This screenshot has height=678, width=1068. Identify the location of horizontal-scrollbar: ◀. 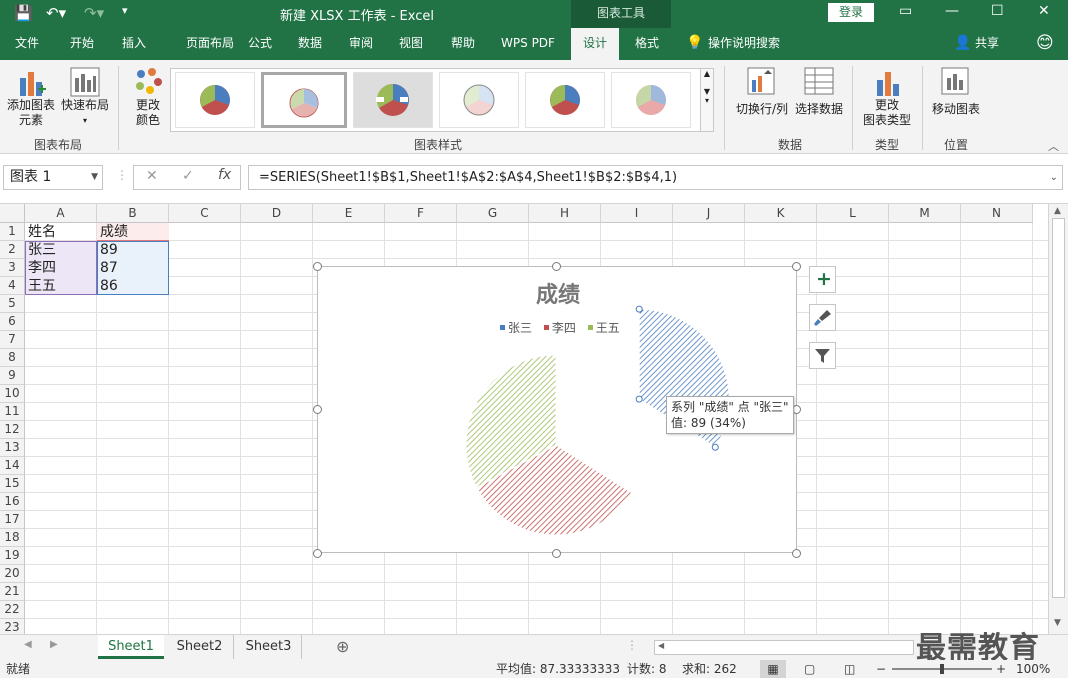
(784, 647).